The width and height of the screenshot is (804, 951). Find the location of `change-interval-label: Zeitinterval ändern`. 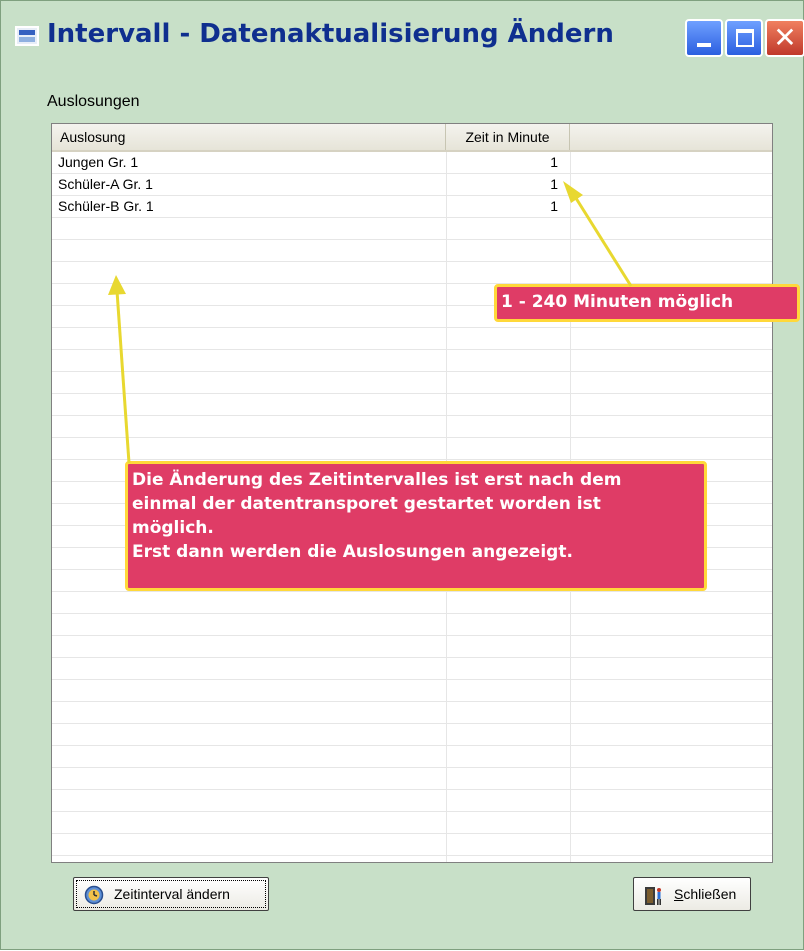

change-interval-label: Zeitinterval ändern is located at coordinates (172, 894).